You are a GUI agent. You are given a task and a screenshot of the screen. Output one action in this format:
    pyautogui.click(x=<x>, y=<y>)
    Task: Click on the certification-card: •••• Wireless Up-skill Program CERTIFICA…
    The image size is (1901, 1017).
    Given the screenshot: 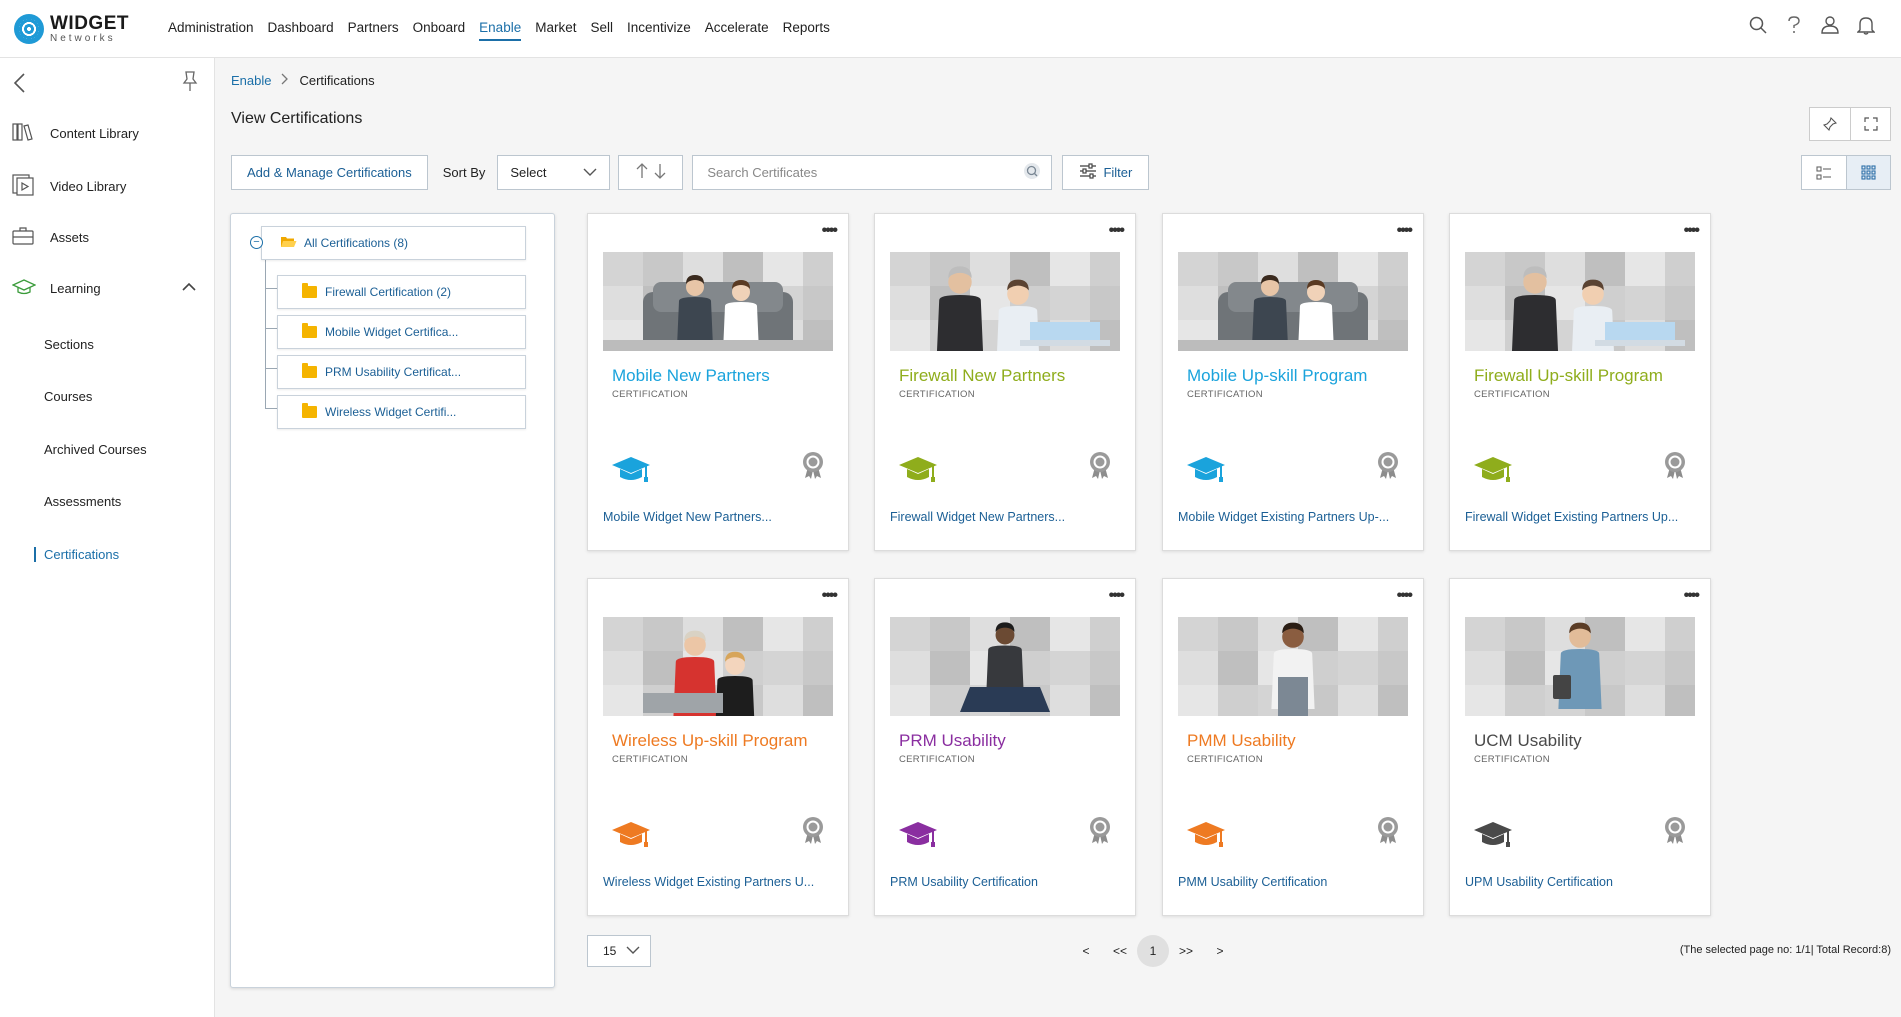 What is the action you would take?
    pyautogui.click(x=718, y=747)
    